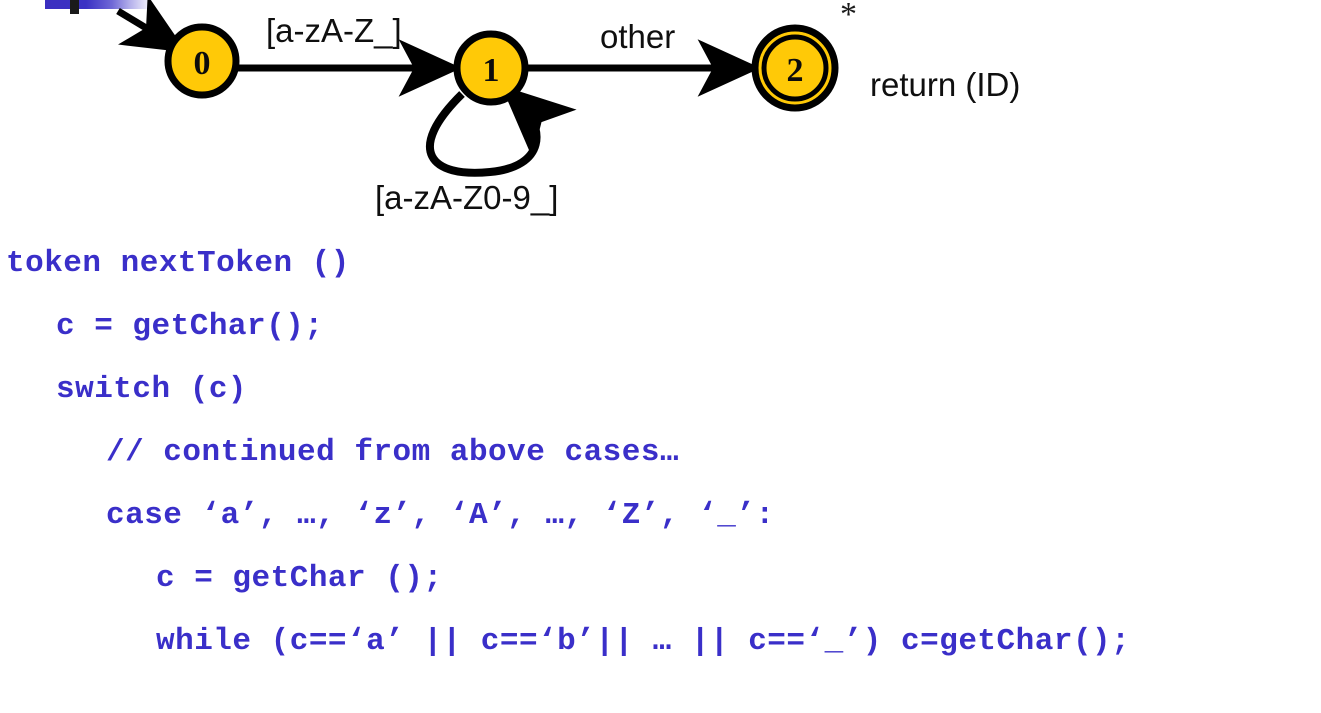 The width and height of the screenshot is (1321, 713). What do you see at coordinates (152, 389) in the screenshot?
I see `code-line: switch (c)` at bounding box center [152, 389].